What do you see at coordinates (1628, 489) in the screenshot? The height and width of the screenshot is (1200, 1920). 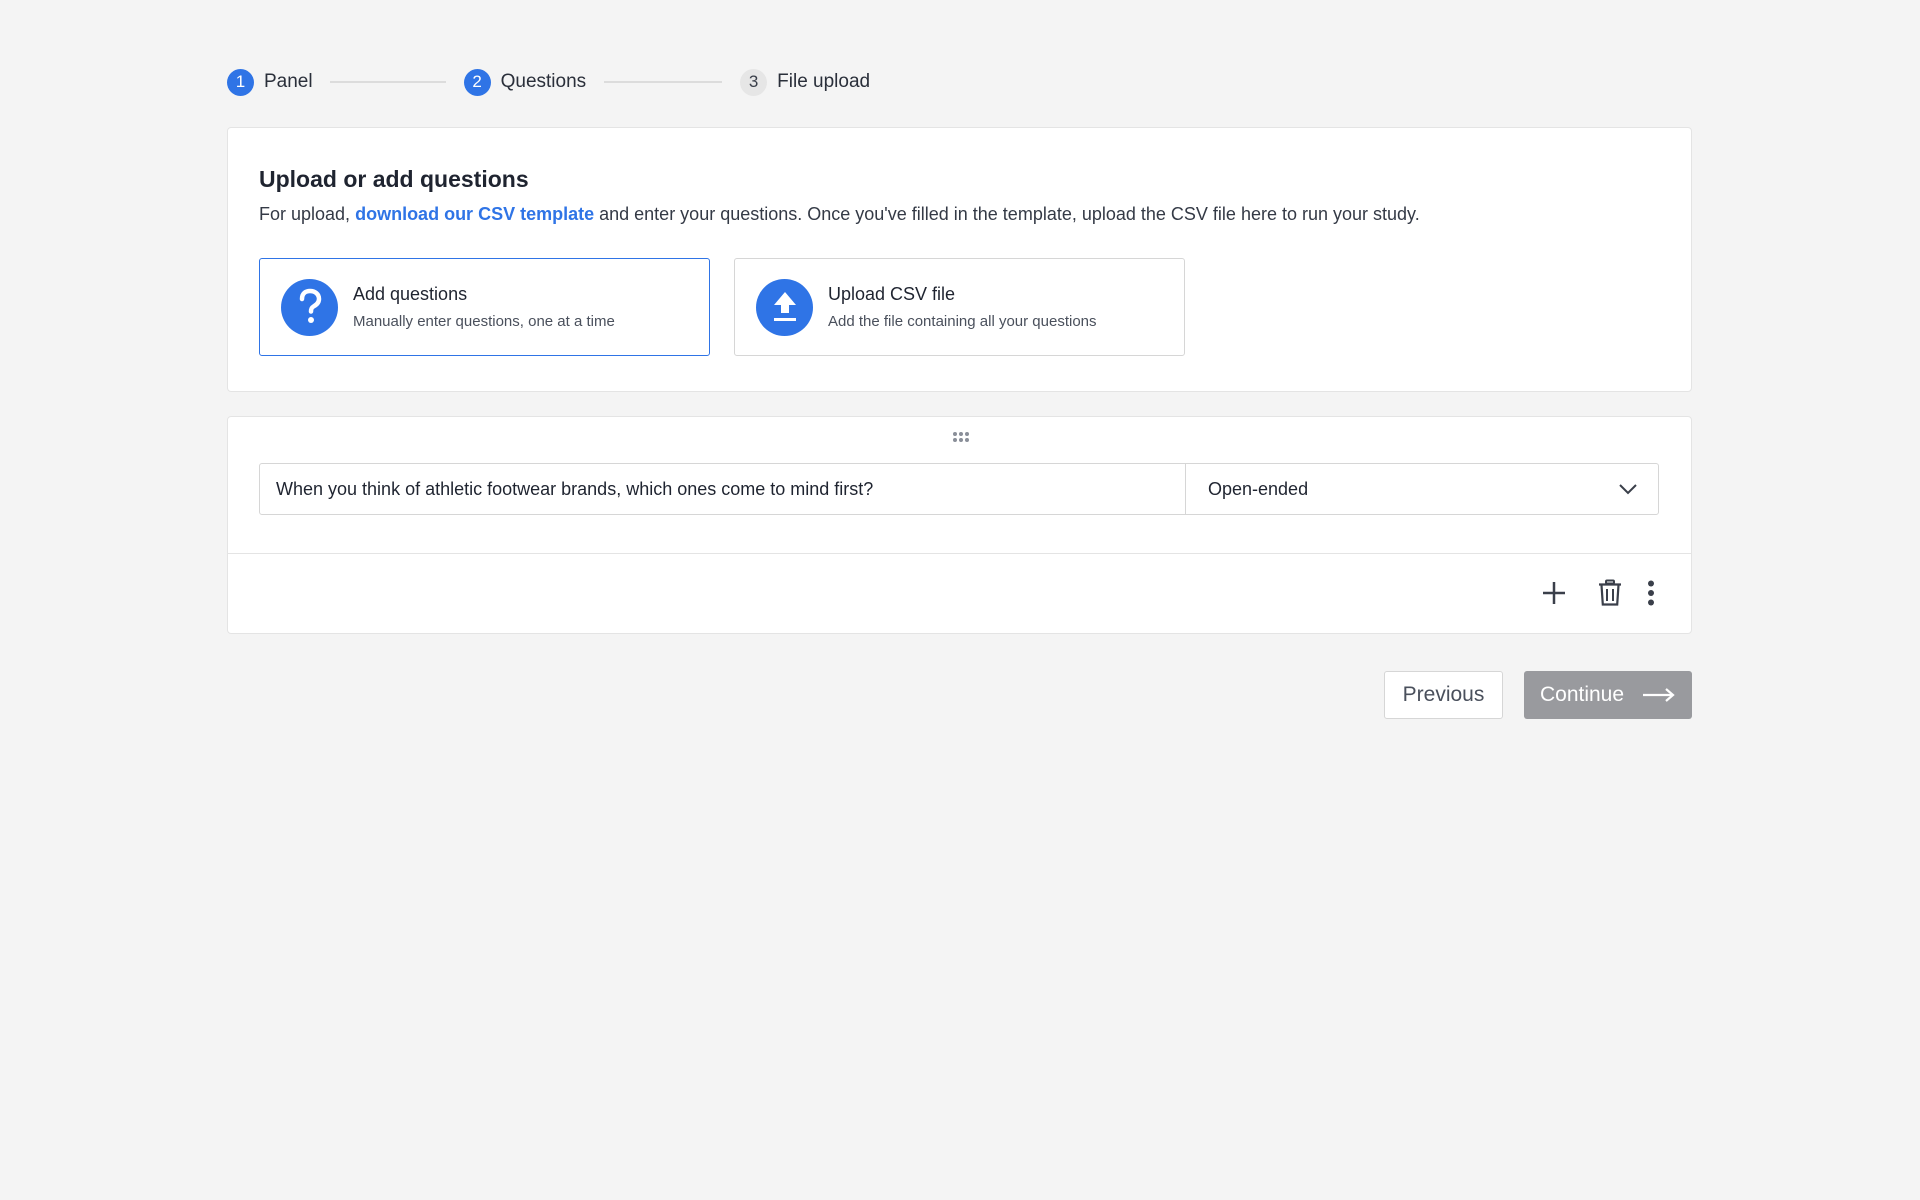 I see `chevron-down-icon` at bounding box center [1628, 489].